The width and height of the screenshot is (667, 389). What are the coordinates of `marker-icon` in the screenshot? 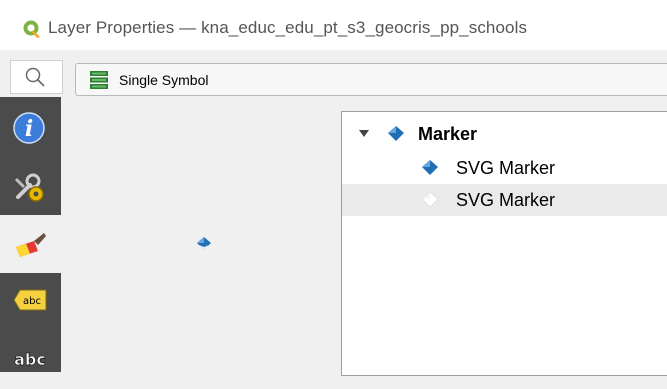 It's located at (396, 133).